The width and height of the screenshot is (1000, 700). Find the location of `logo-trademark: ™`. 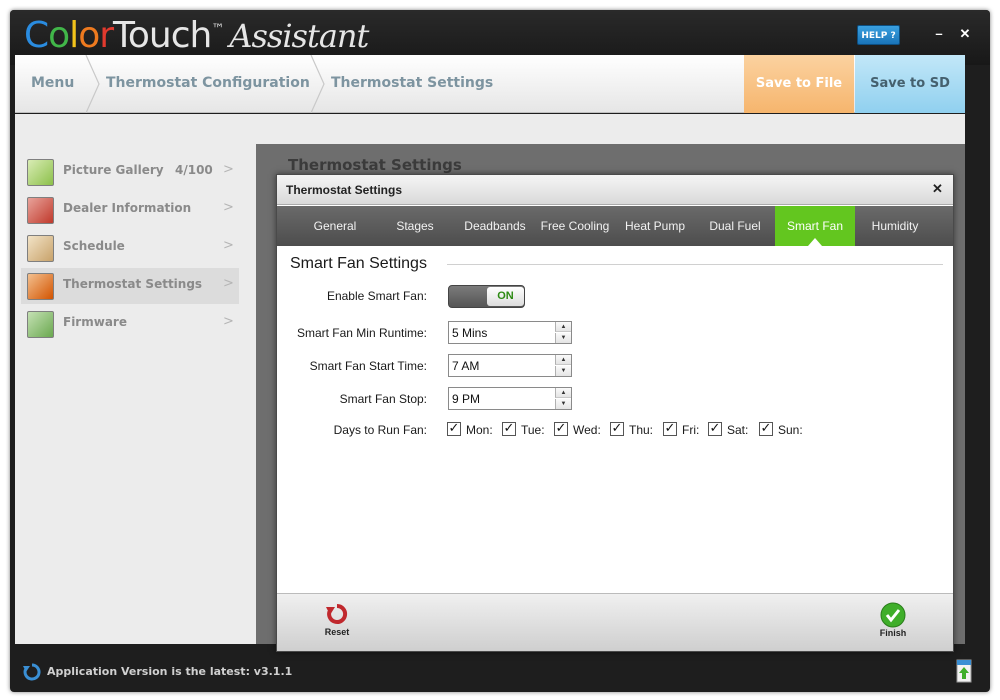

logo-trademark: ™ is located at coordinates (217, 29).